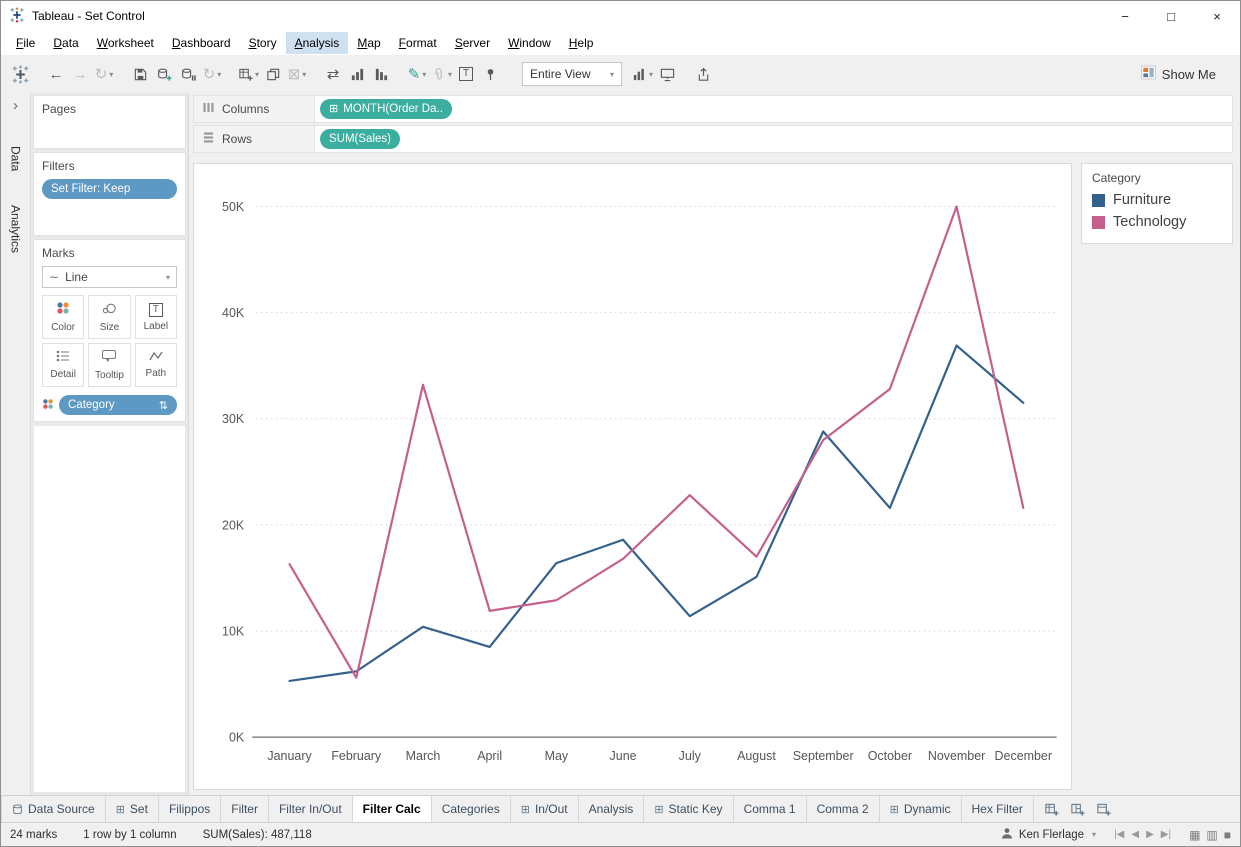 The width and height of the screenshot is (1241, 847). What do you see at coordinates (63, 317) in the screenshot?
I see `color-button: Color` at bounding box center [63, 317].